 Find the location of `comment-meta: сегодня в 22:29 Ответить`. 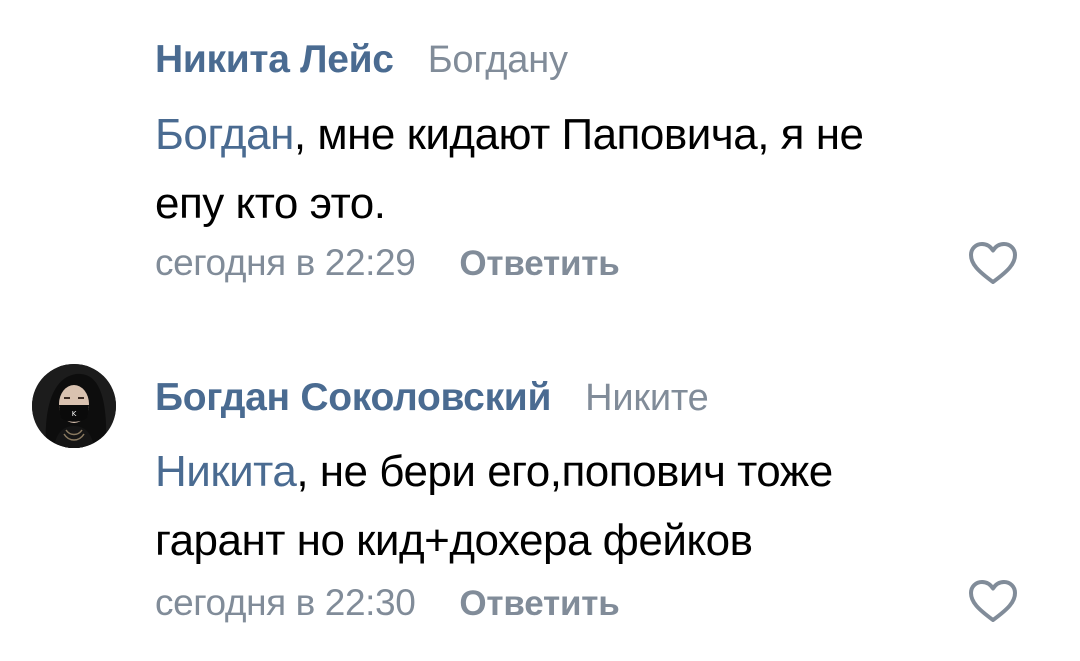

comment-meta: сегодня в 22:29 Ответить is located at coordinates (387, 265).